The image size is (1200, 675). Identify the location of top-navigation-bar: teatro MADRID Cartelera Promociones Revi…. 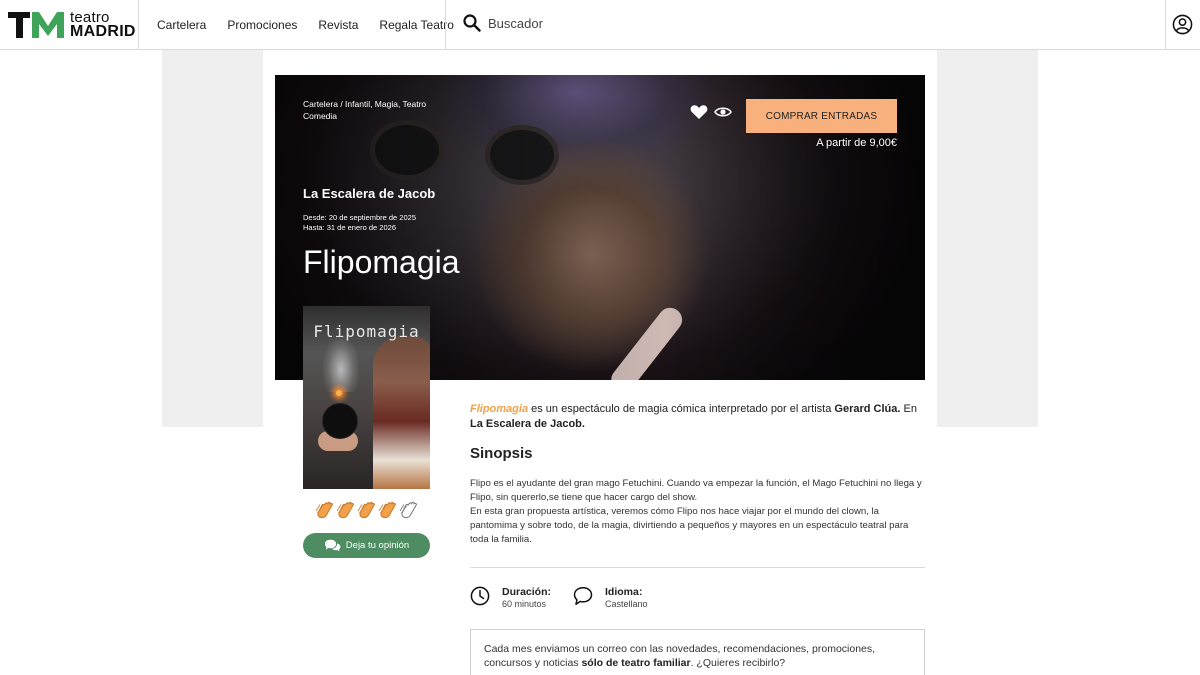
(600, 25).